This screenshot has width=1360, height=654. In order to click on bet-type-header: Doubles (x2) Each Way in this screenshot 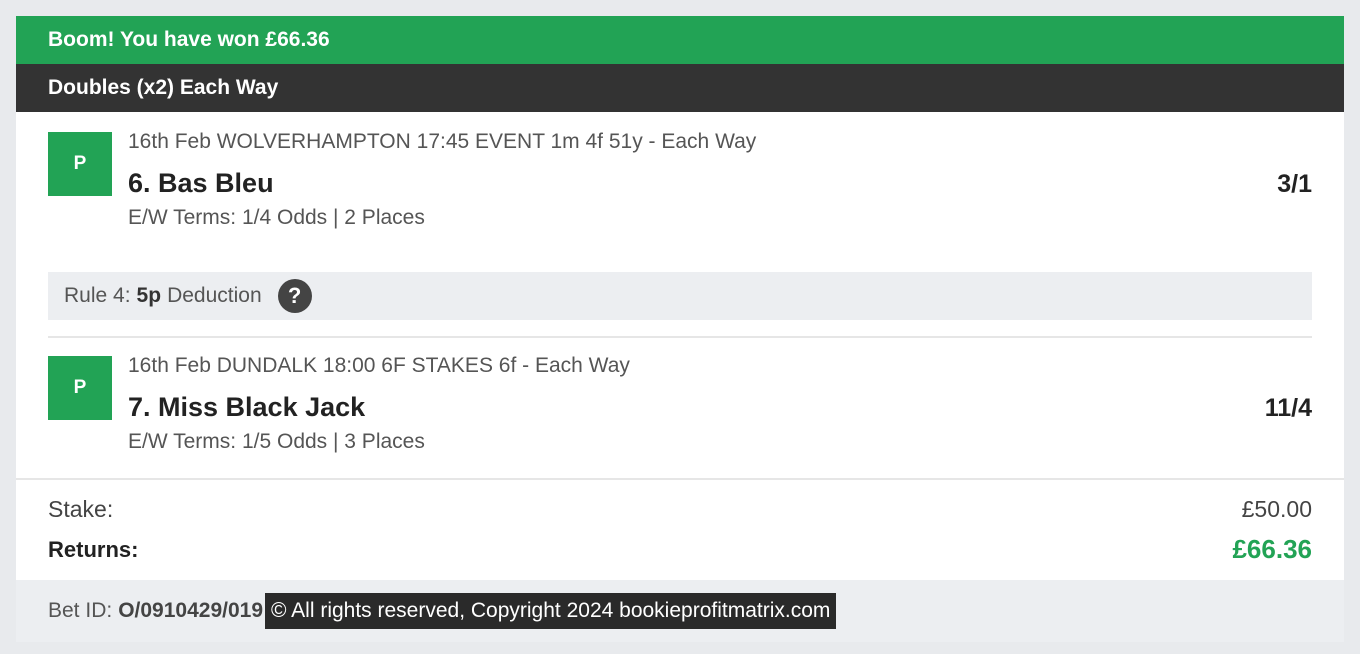, I will do `click(680, 88)`.